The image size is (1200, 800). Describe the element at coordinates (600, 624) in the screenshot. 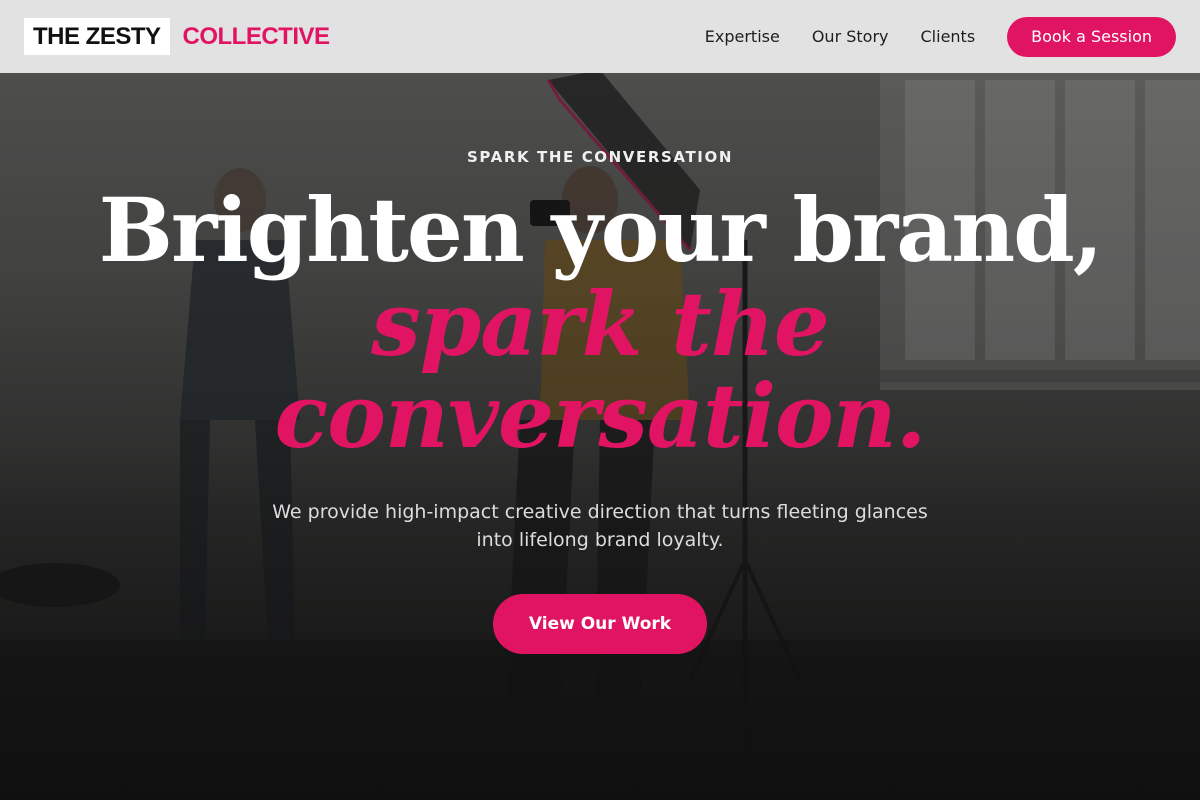

I see `view-our-work-button: View Our Work` at that location.